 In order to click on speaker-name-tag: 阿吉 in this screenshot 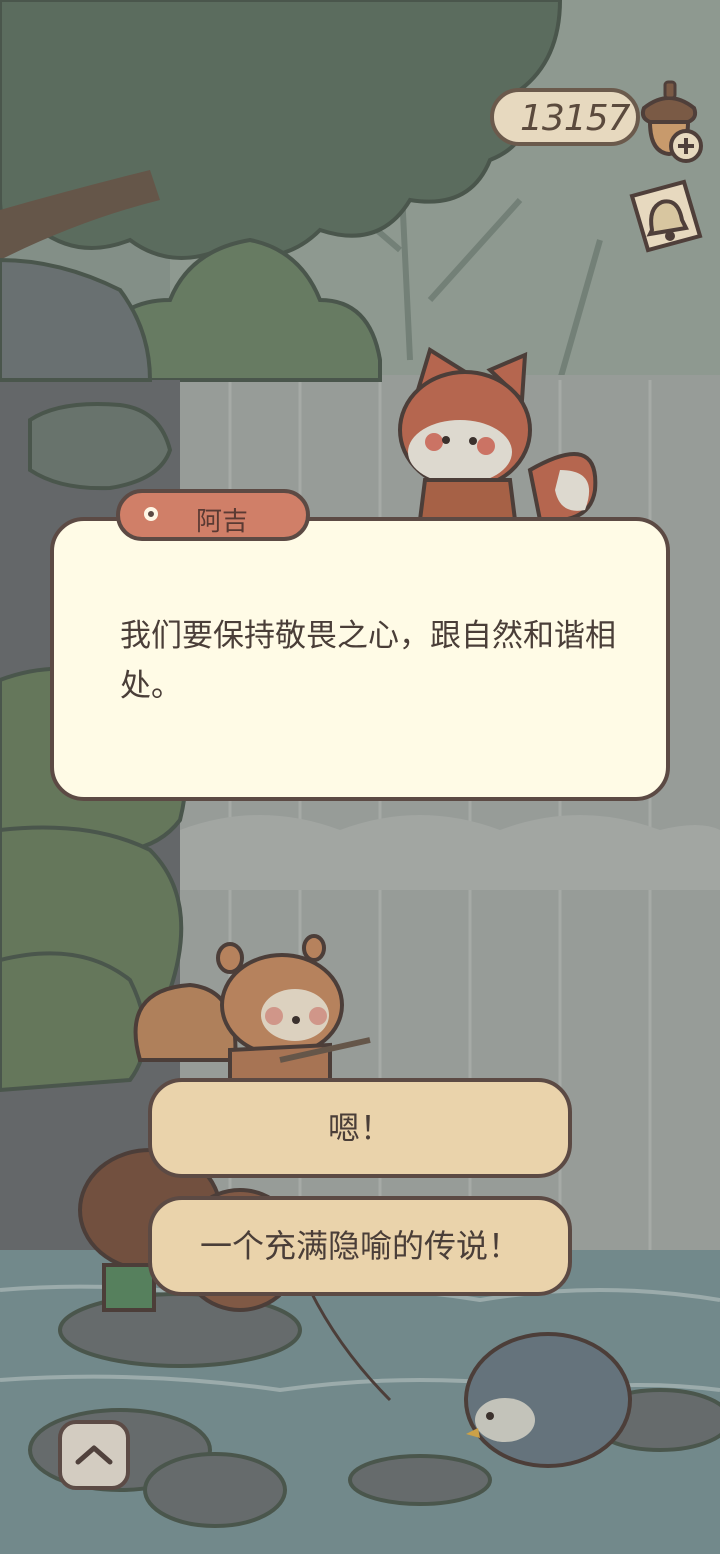, I will do `click(213, 515)`.